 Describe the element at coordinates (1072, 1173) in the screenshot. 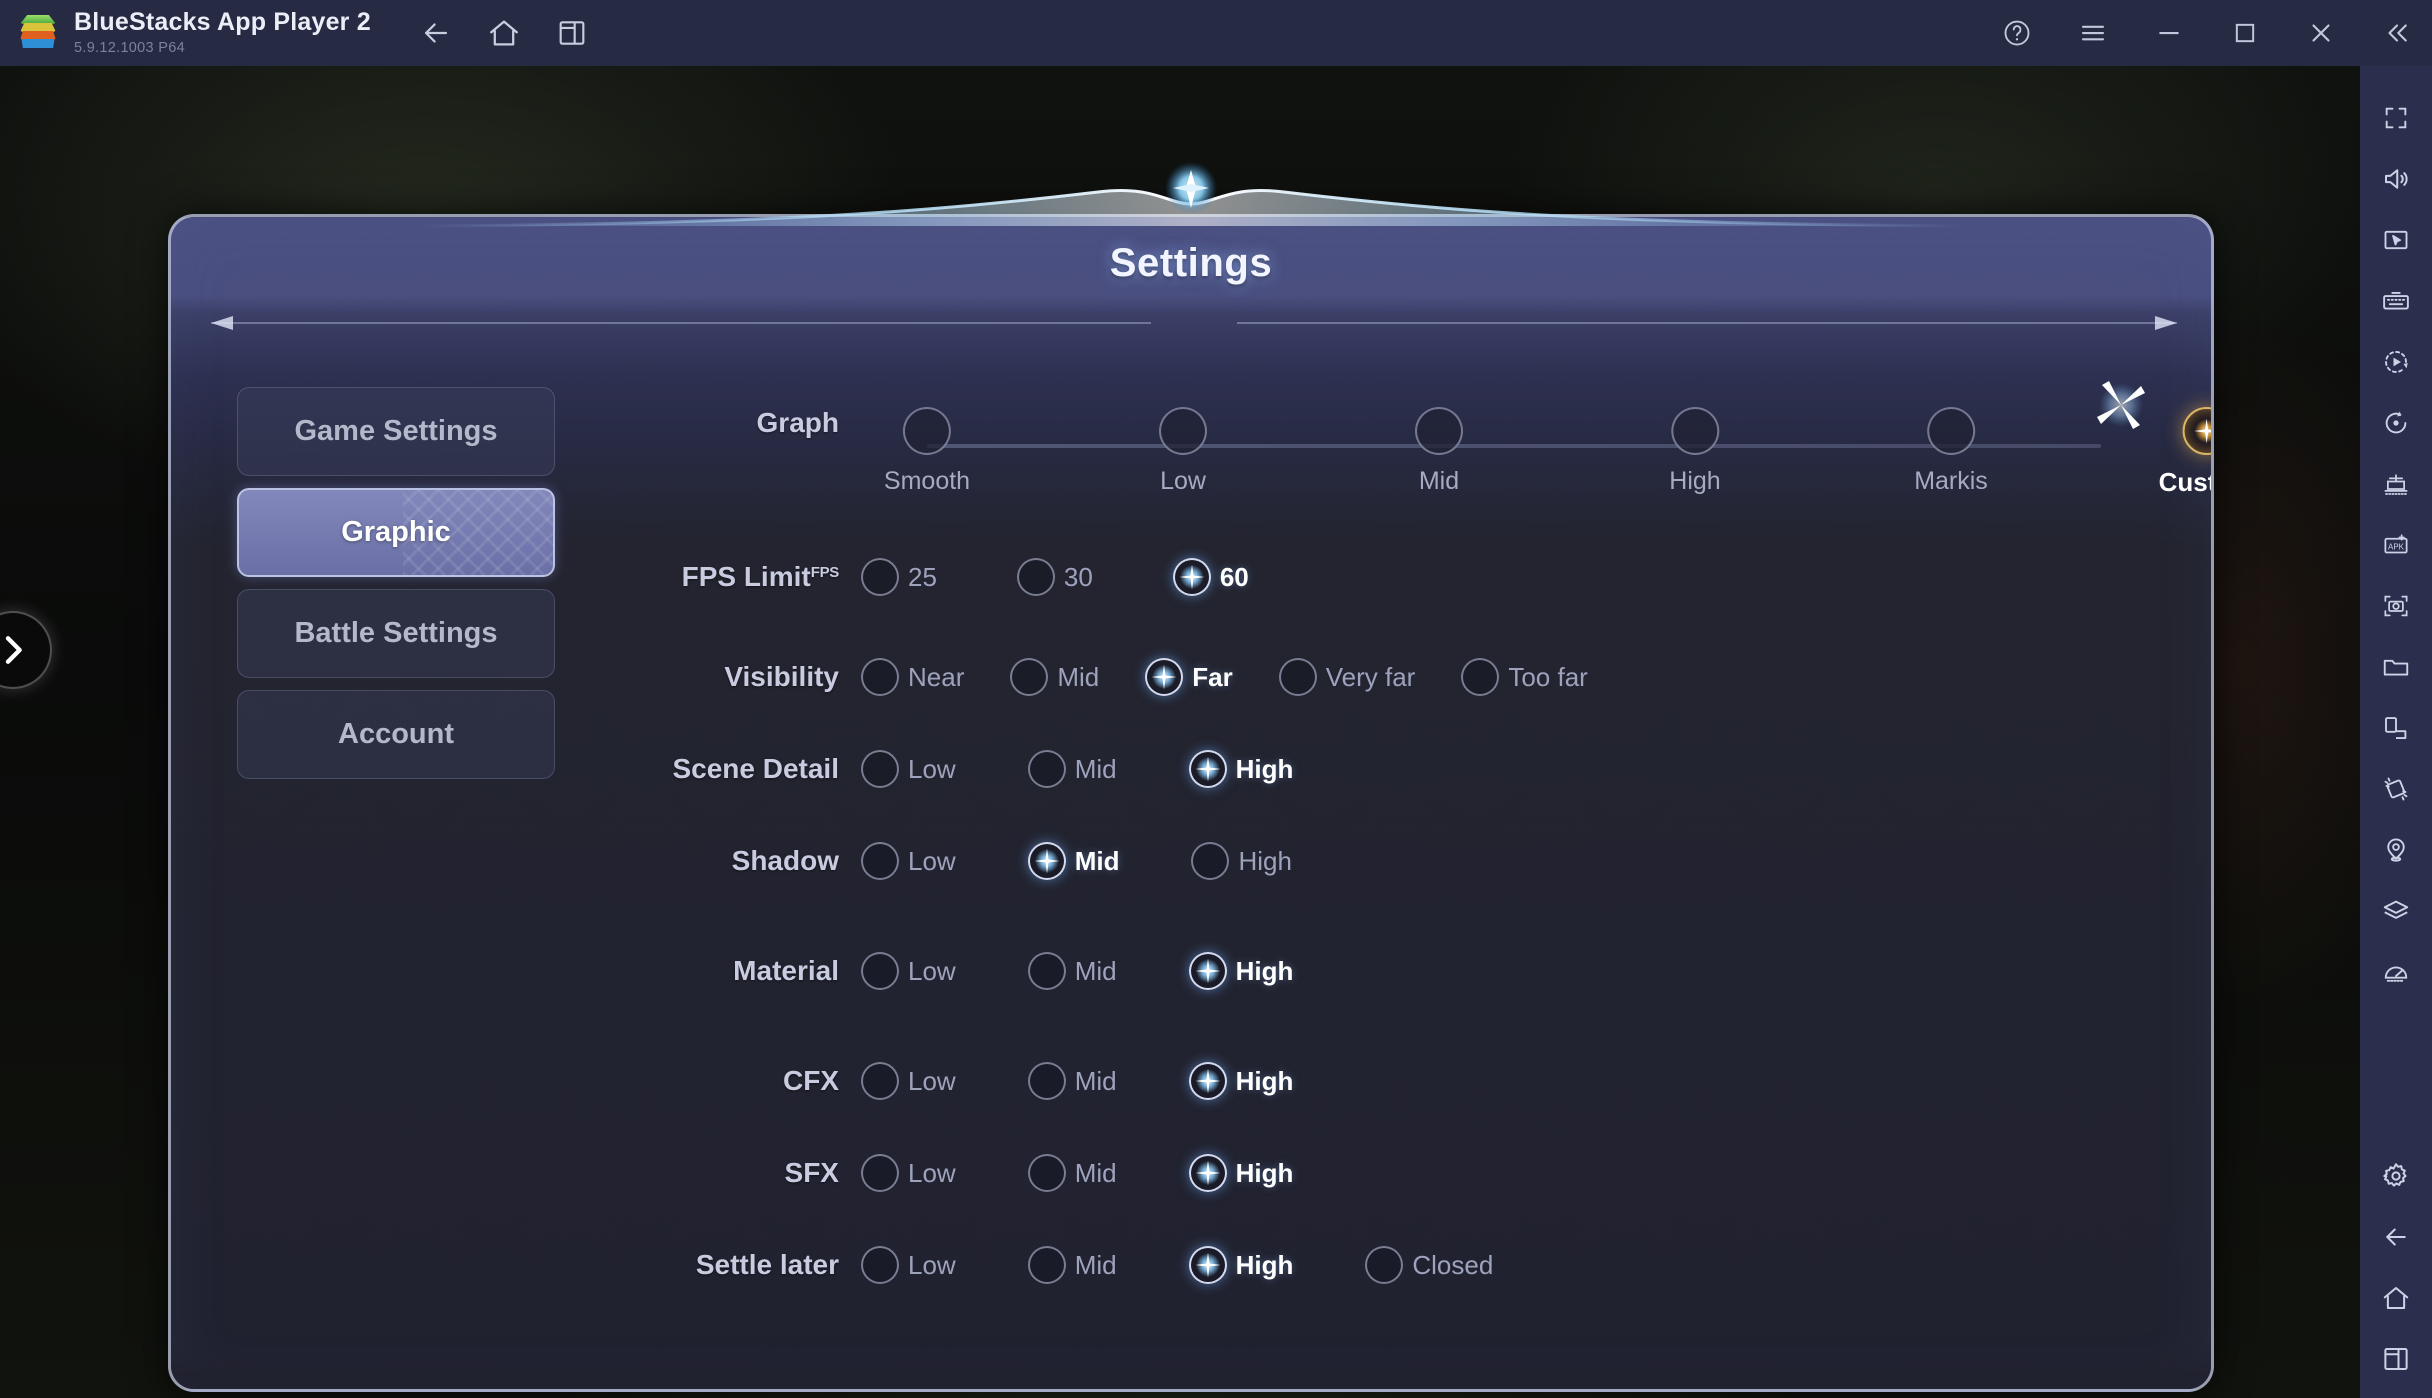

I see `radio-sfx-mid: Mid` at that location.